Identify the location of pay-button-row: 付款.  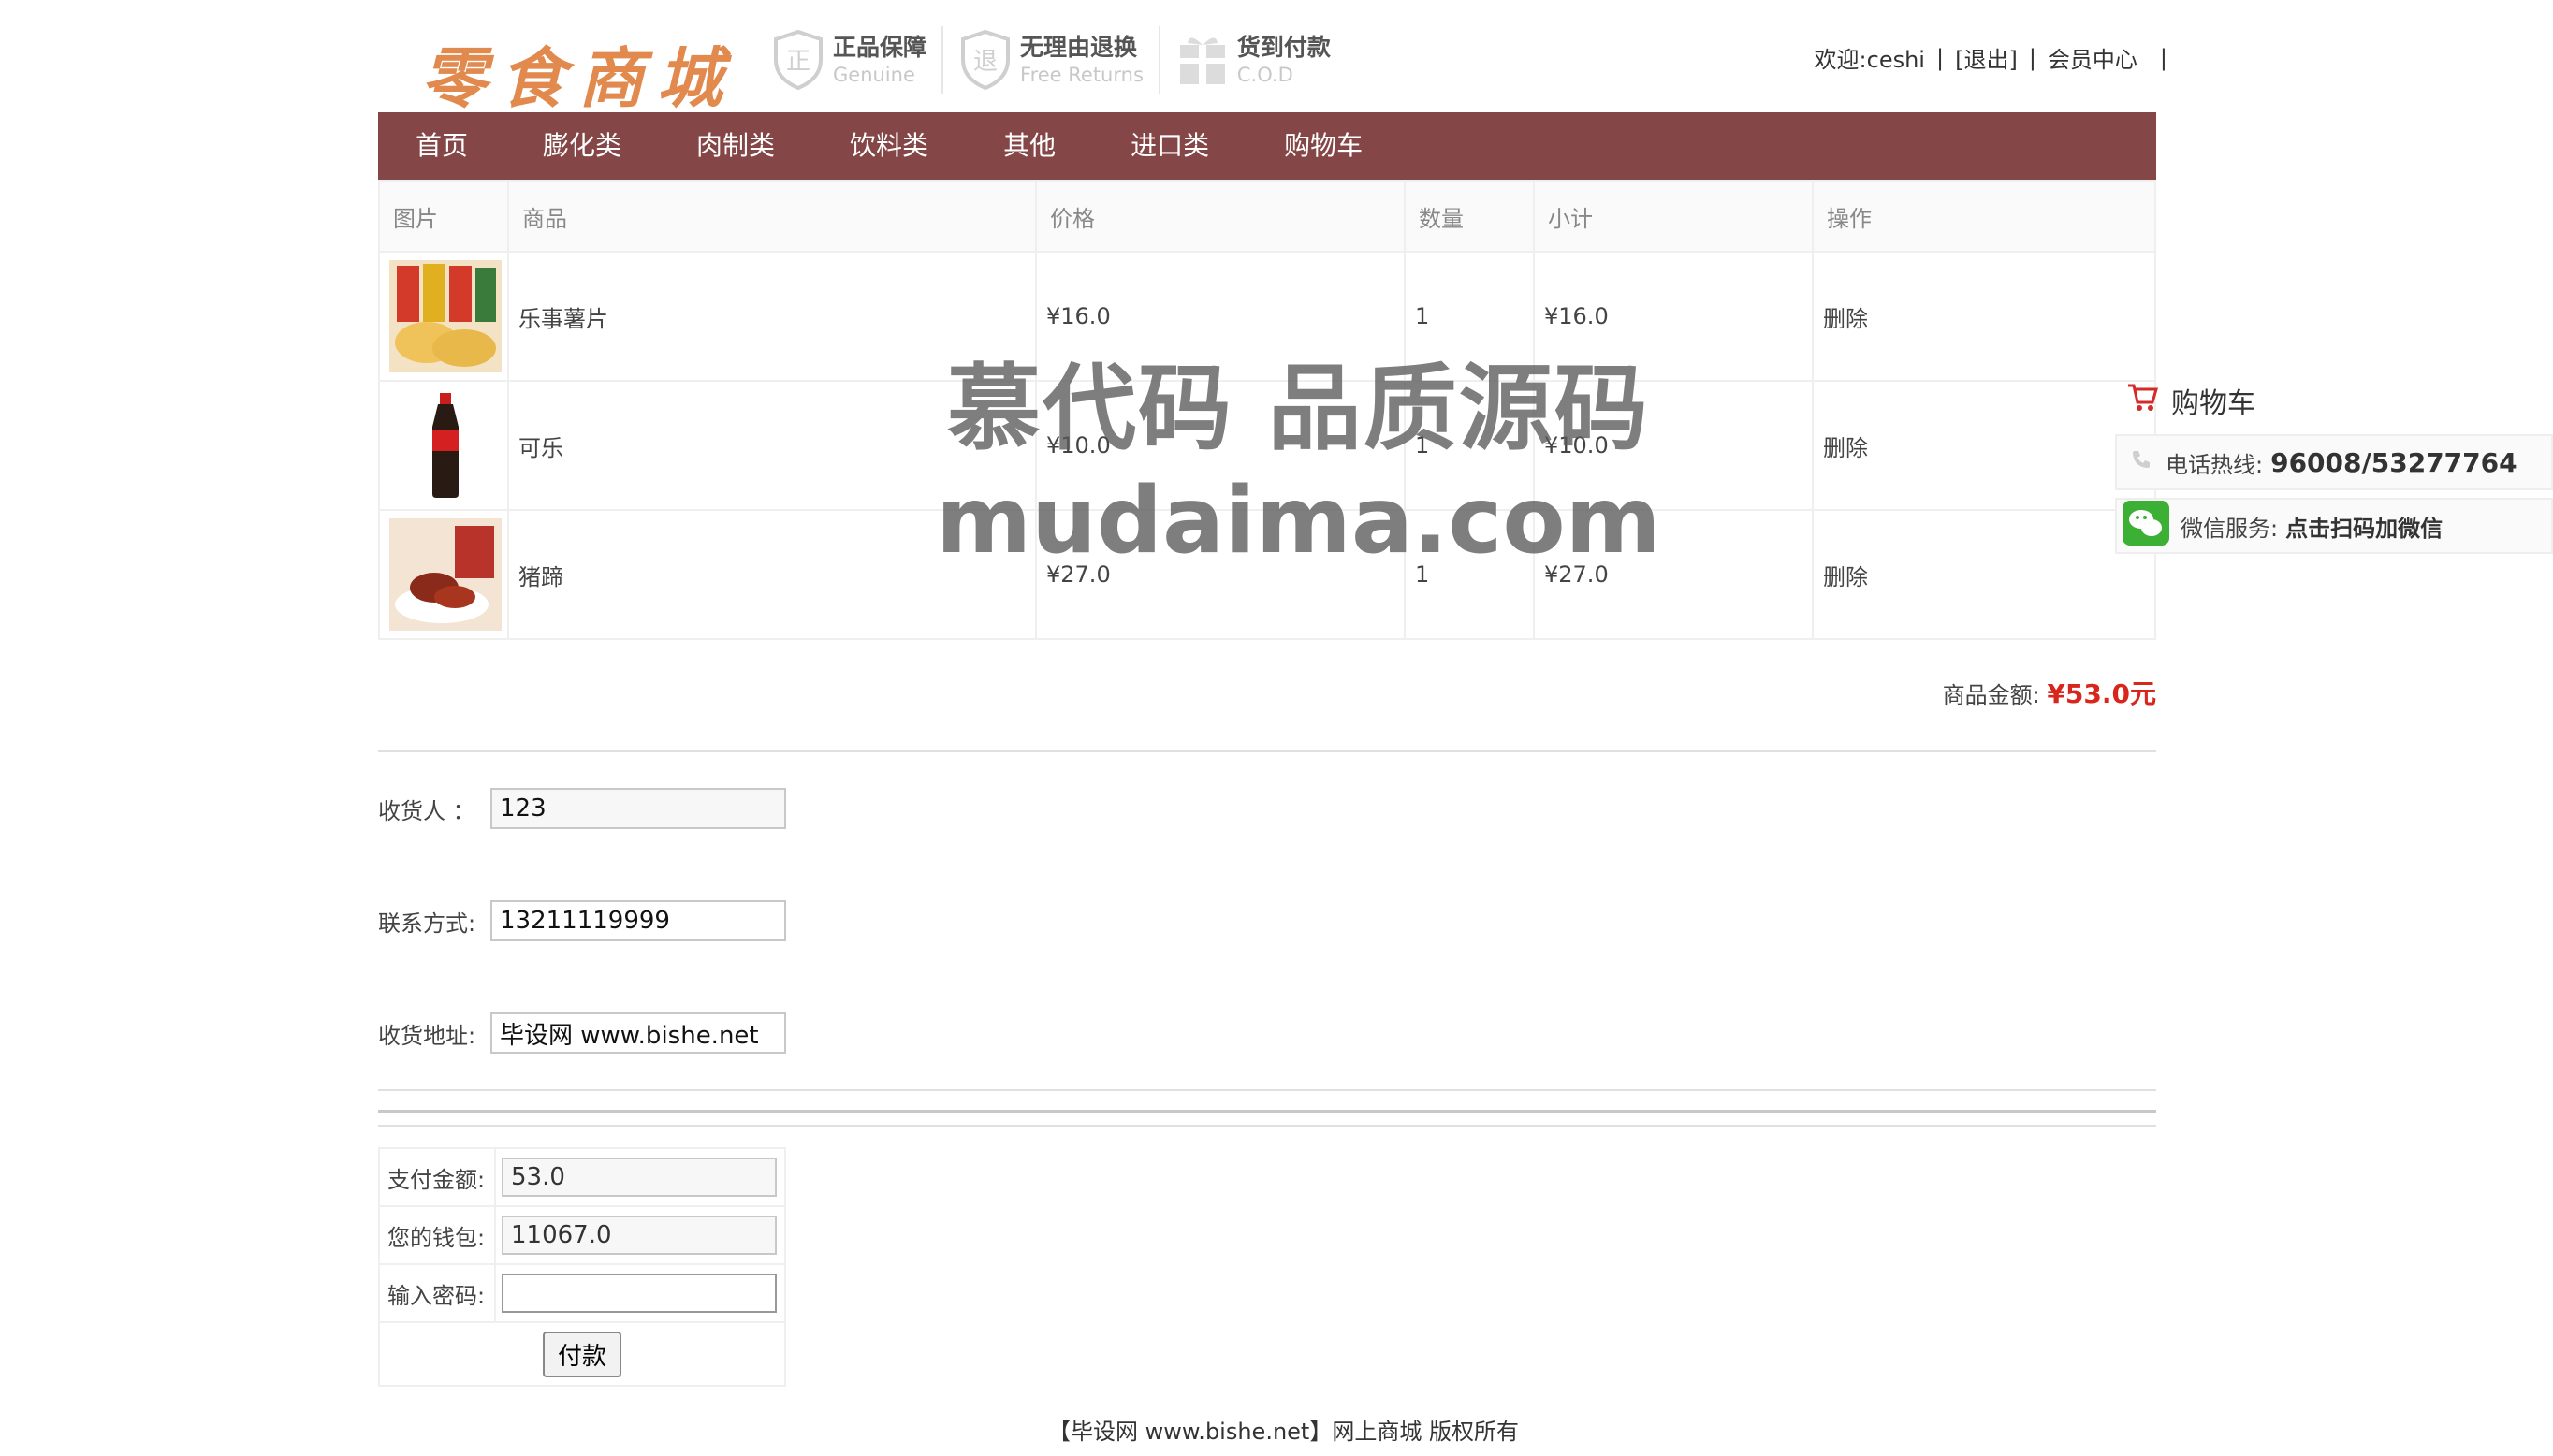
(582, 1354).